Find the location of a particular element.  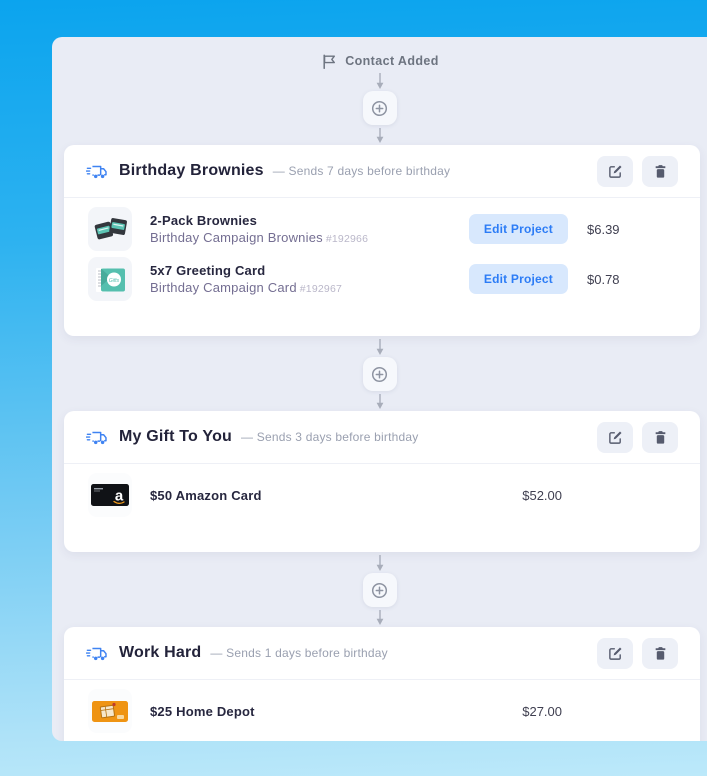

product-name: $25 Home Depot is located at coordinates (202, 711).